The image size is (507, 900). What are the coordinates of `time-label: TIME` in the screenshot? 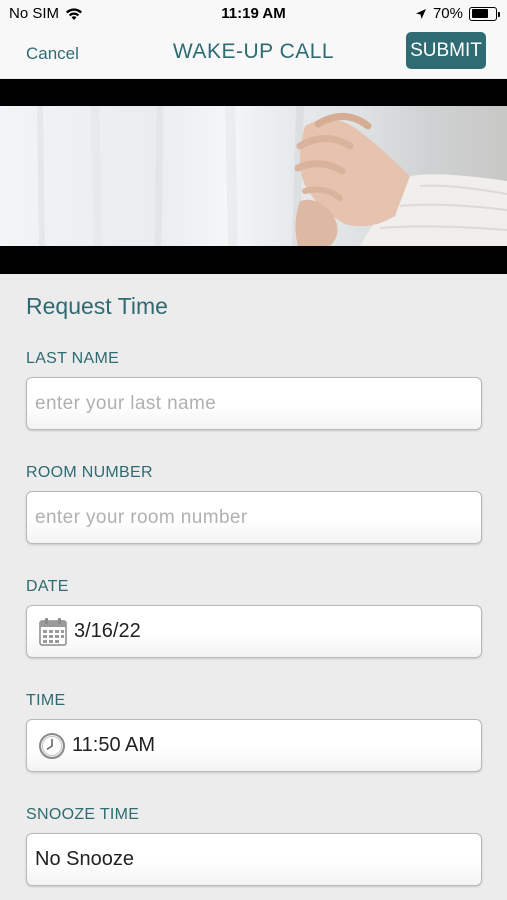 It's located at (46, 700).